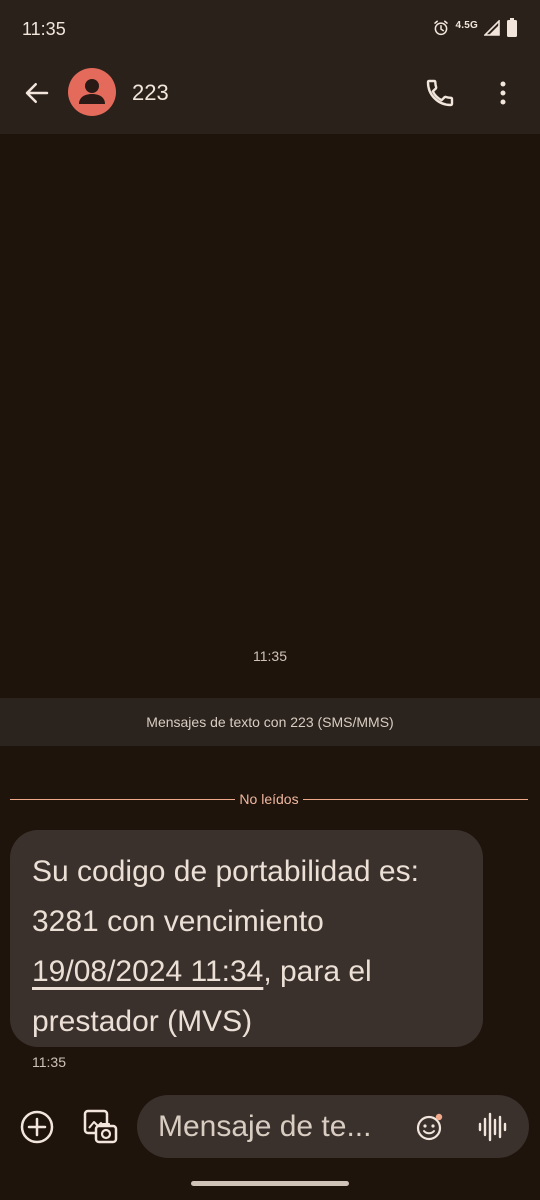  I want to click on phone-icon, so click(440, 93).